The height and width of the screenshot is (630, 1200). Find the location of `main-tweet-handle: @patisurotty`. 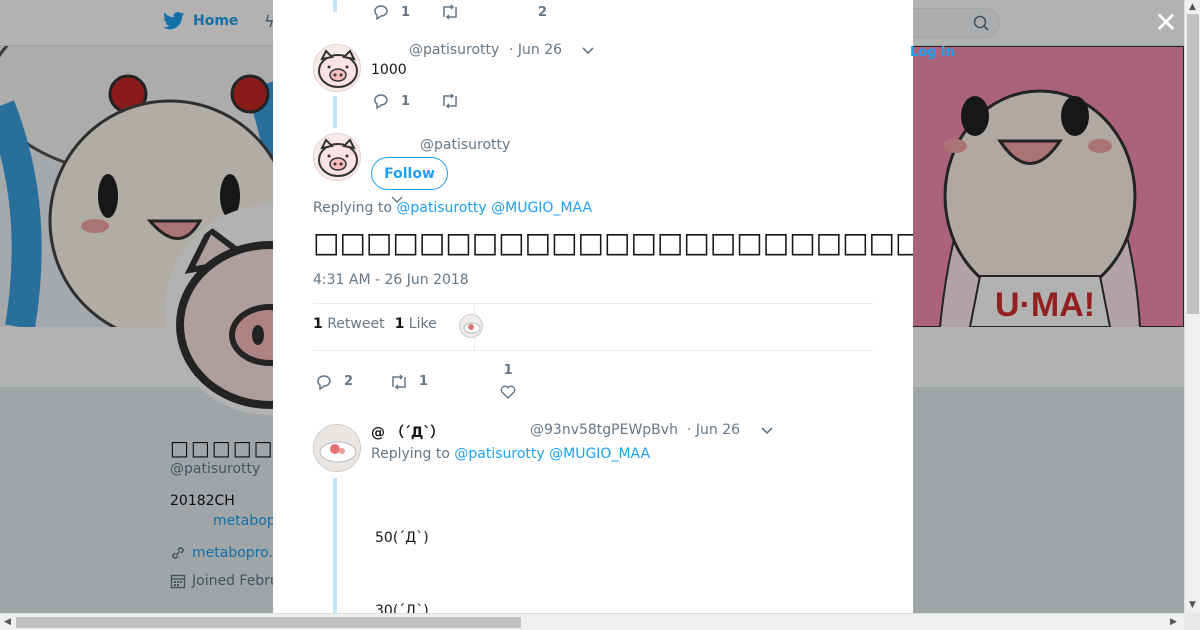

main-tweet-handle: @patisurotty is located at coordinates (465, 145).